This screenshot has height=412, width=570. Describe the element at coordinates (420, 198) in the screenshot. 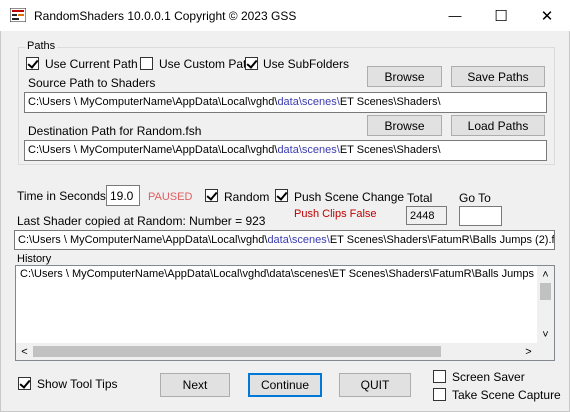

I see `total-label: Total` at that location.